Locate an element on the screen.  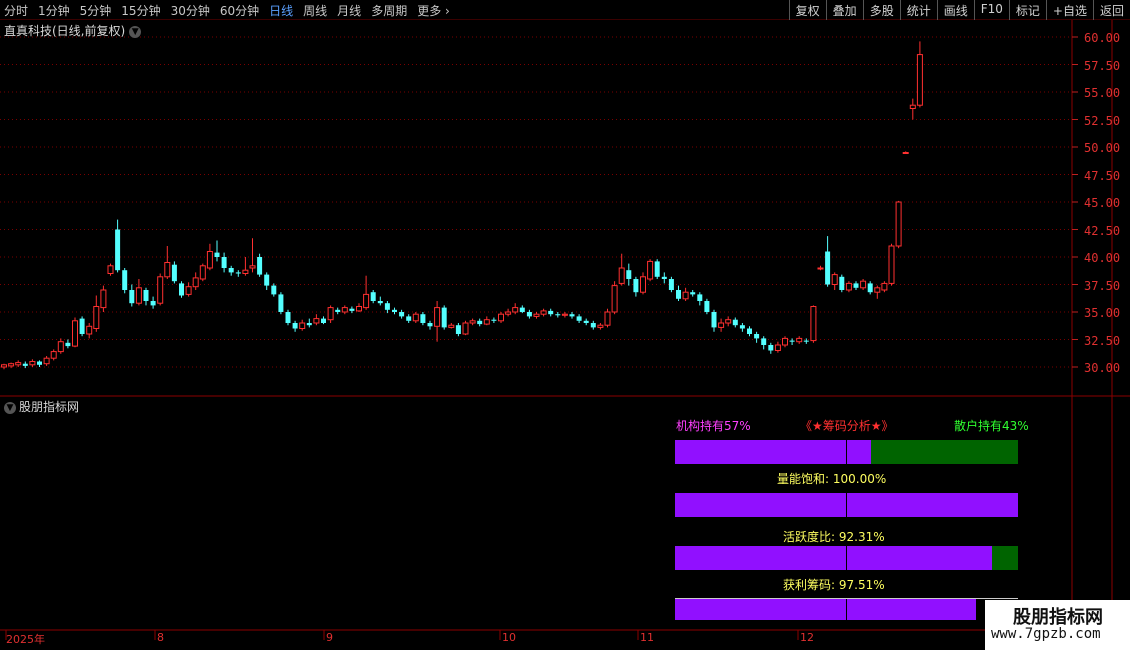
volume-saturation-bar is located at coordinates (846, 505).